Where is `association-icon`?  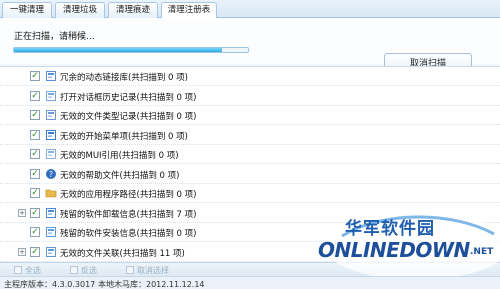 association-icon is located at coordinates (51, 251).